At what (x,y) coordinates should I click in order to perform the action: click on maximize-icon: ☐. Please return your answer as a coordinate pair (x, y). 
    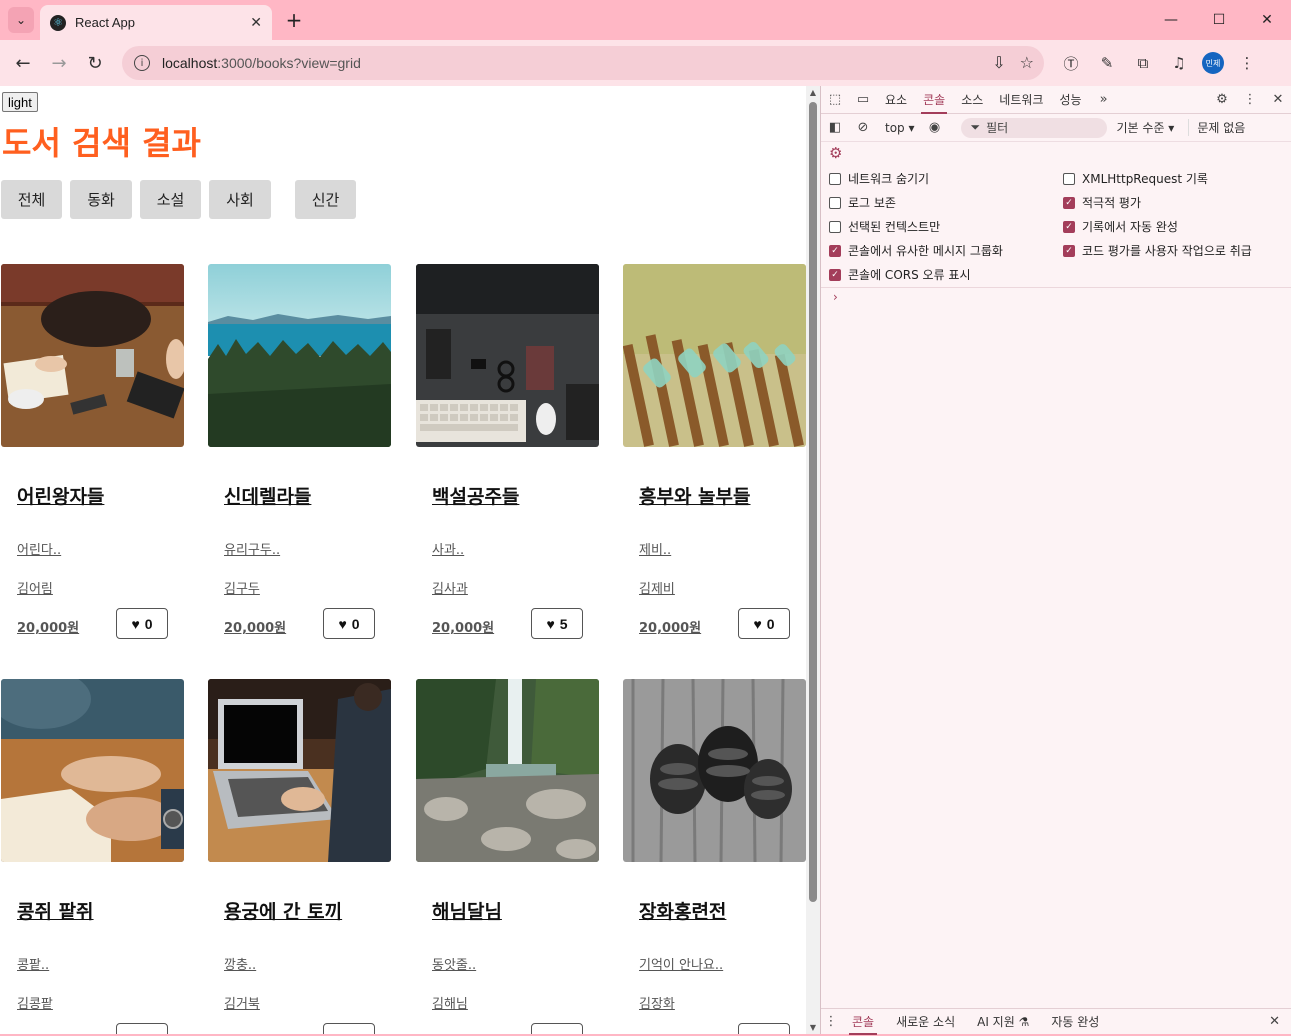
    Looking at the image, I should click on (1219, 20).